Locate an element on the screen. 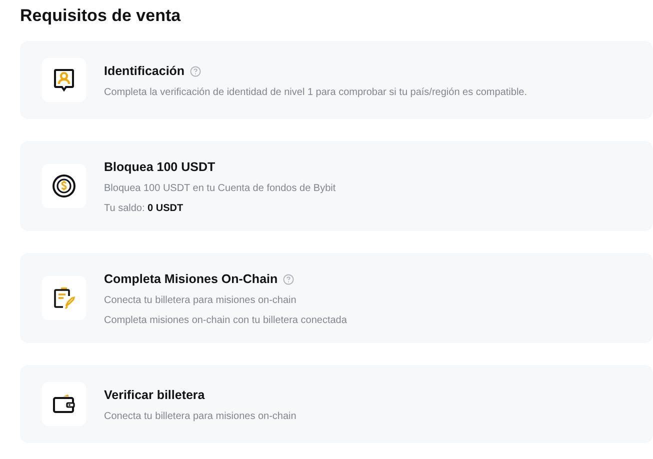 The image size is (653, 459). requirement-description: Completa misiones on-chain con tu billetera conectada is located at coordinates (225, 320).